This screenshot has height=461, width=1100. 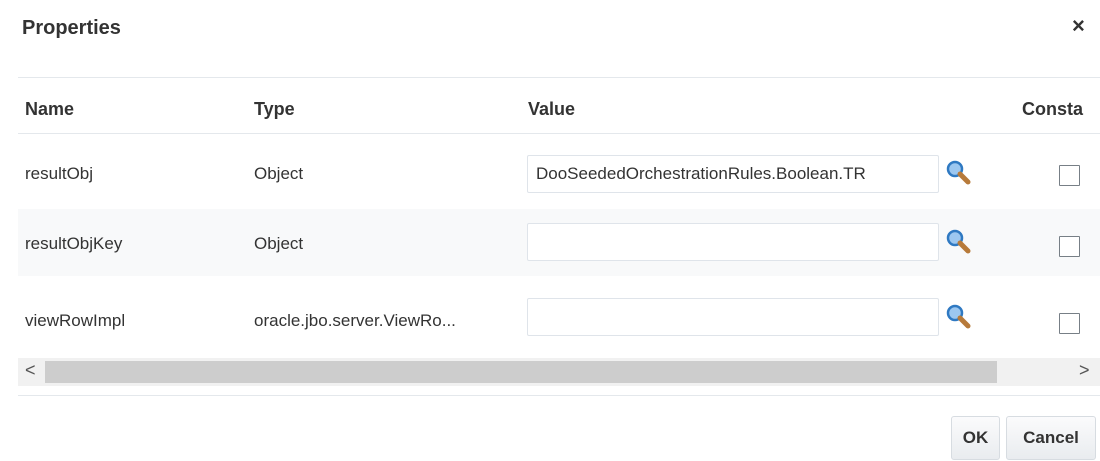 I want to click on dialog-title: Properties, so click(x=71, y=28).